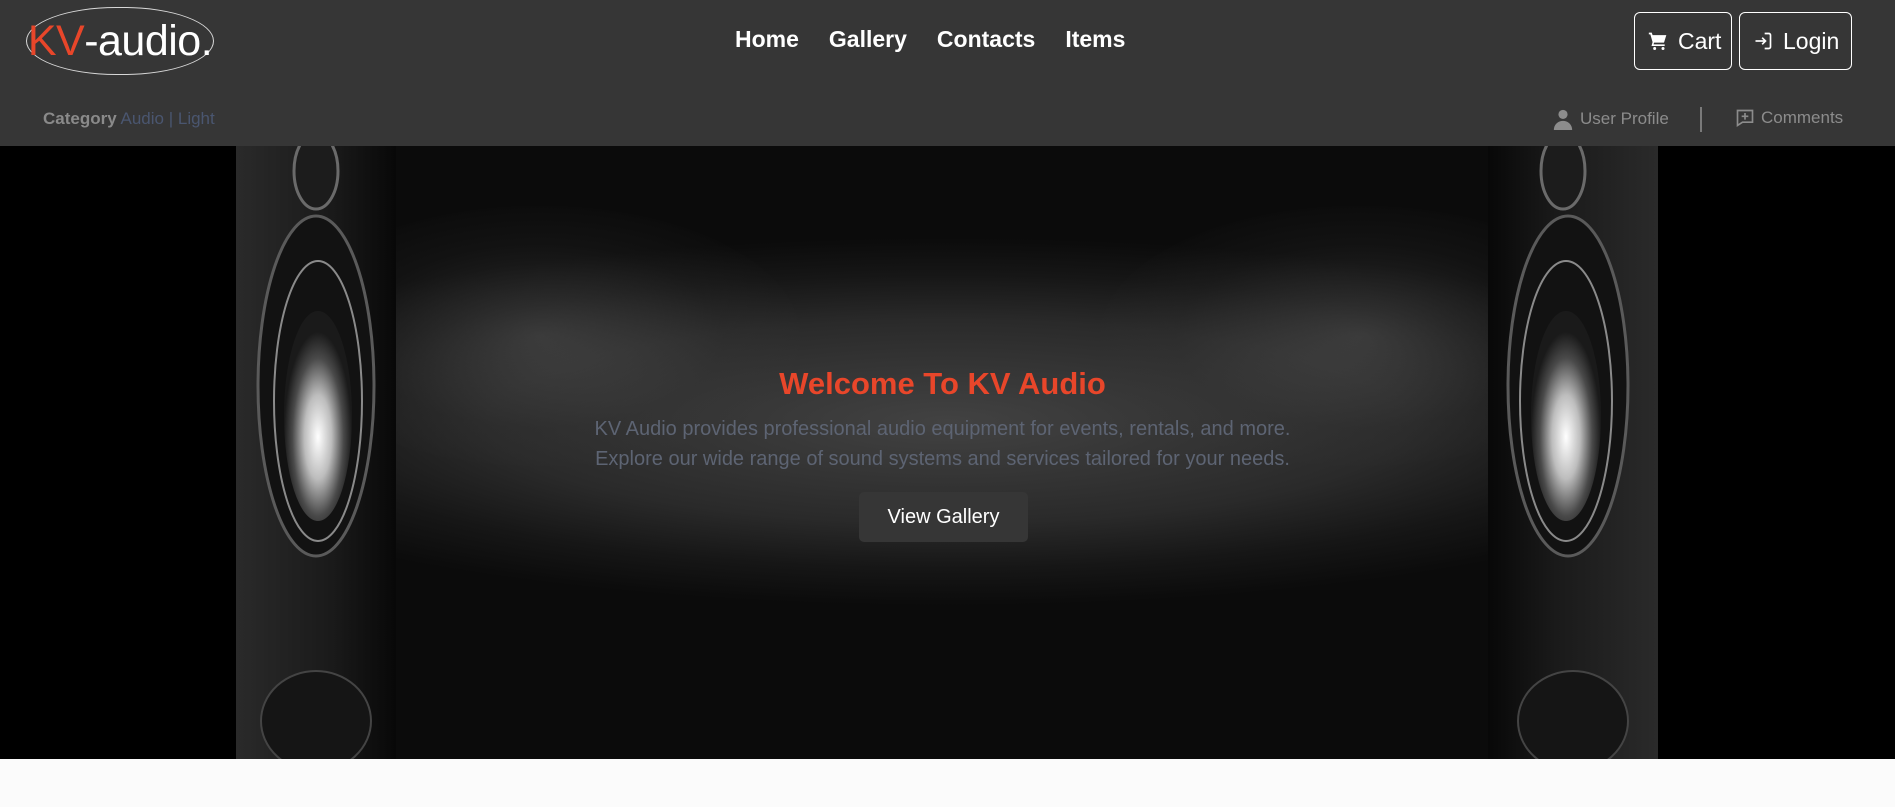 This screenshot has height=807, width=1895. Describe the element at coordinates (56, 40) in the screenshot. I see `logo-kv: KV` at that location.